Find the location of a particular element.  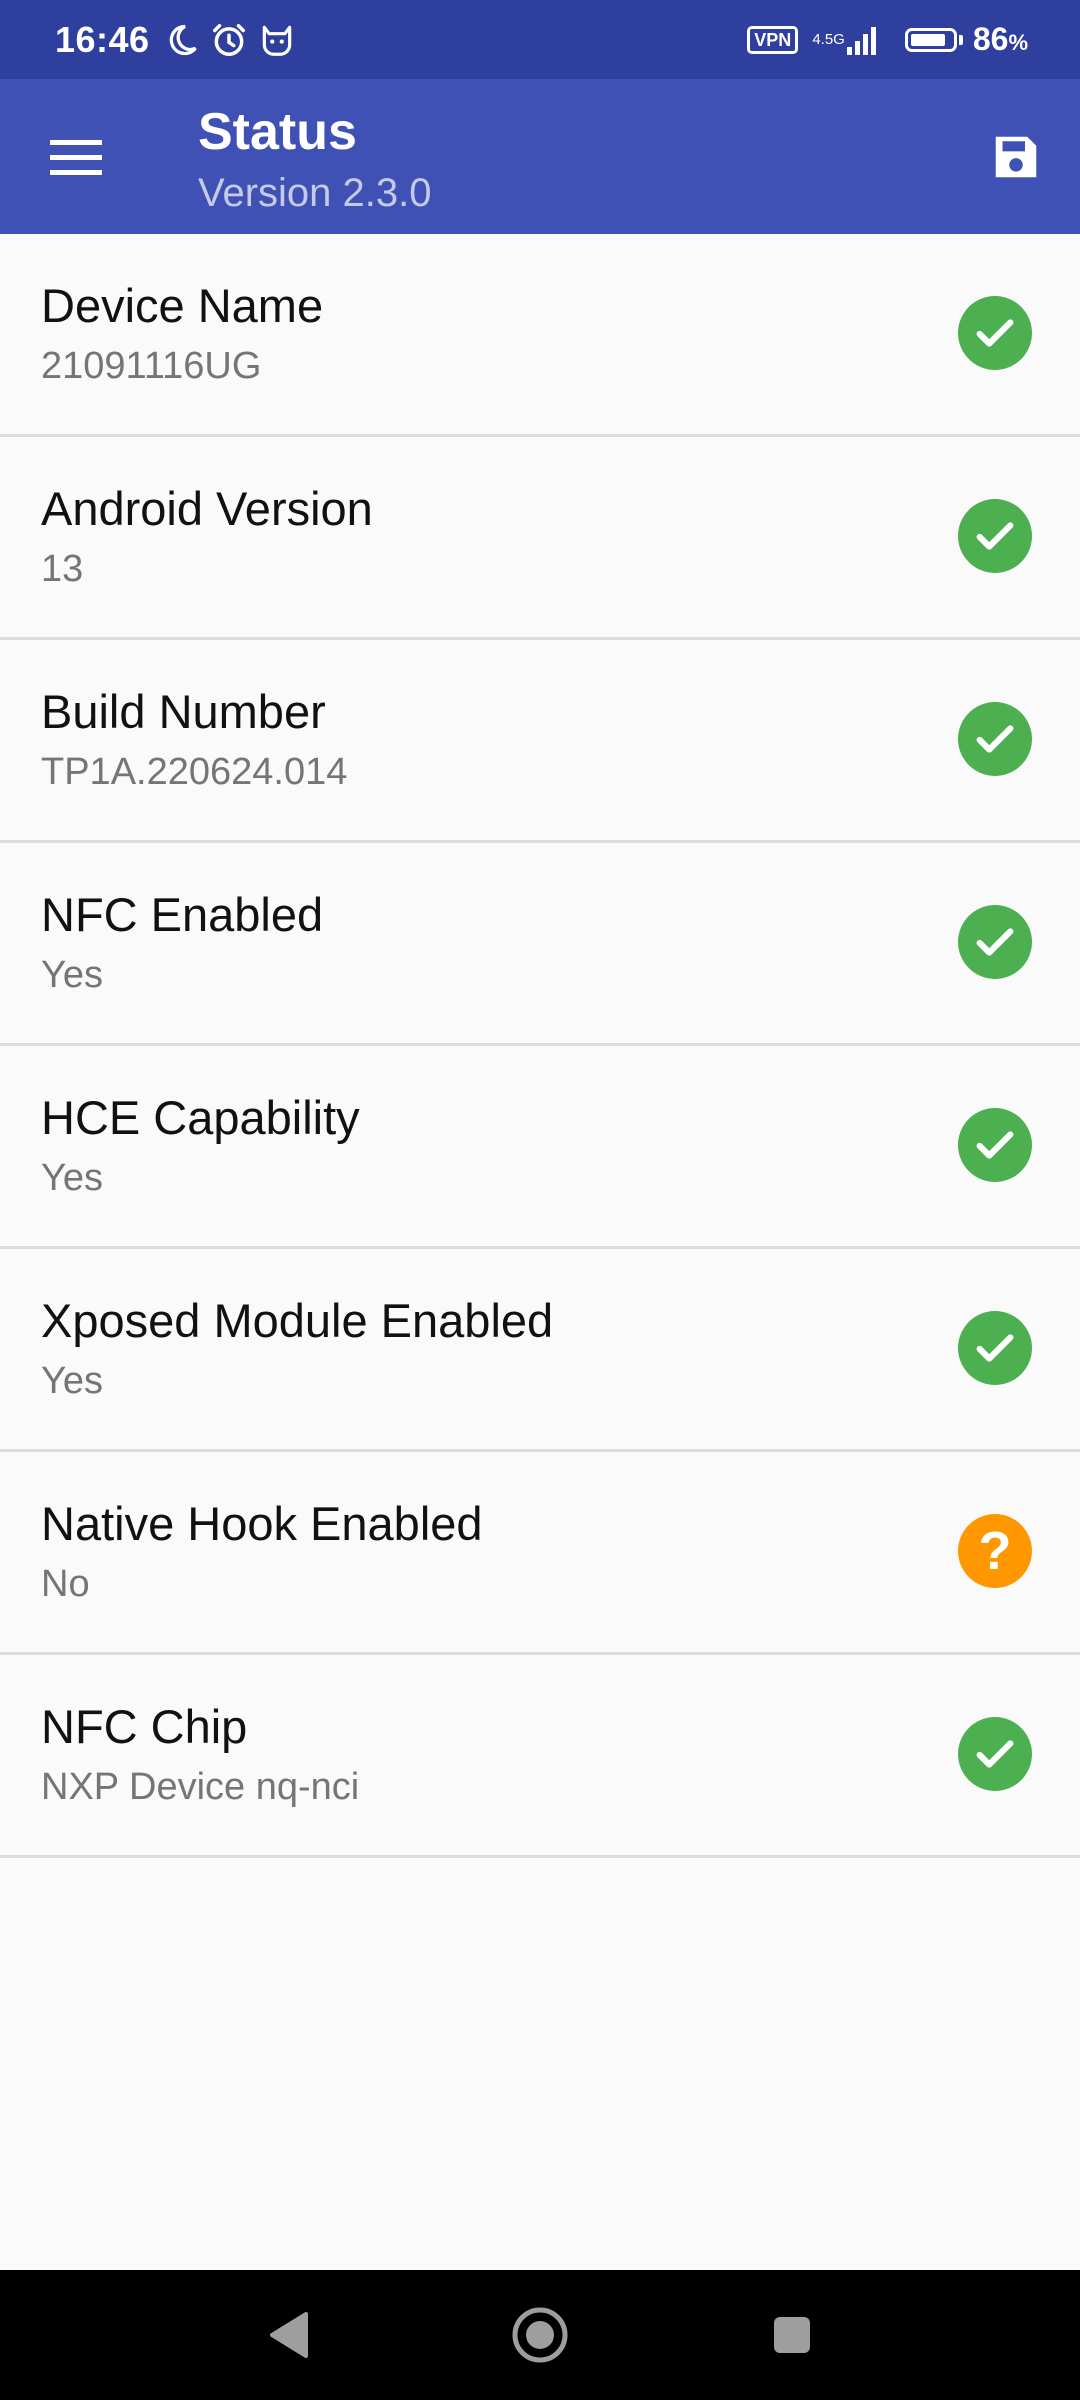

recents-icon is located at coordinates (792, 2335).